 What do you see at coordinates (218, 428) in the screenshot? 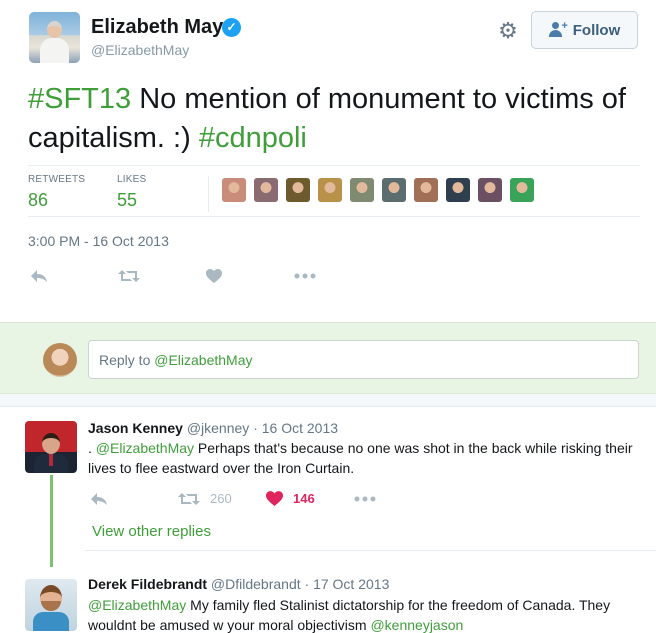
I see `reply-author-handle: @jkenney` at bounding box center [218, 428].